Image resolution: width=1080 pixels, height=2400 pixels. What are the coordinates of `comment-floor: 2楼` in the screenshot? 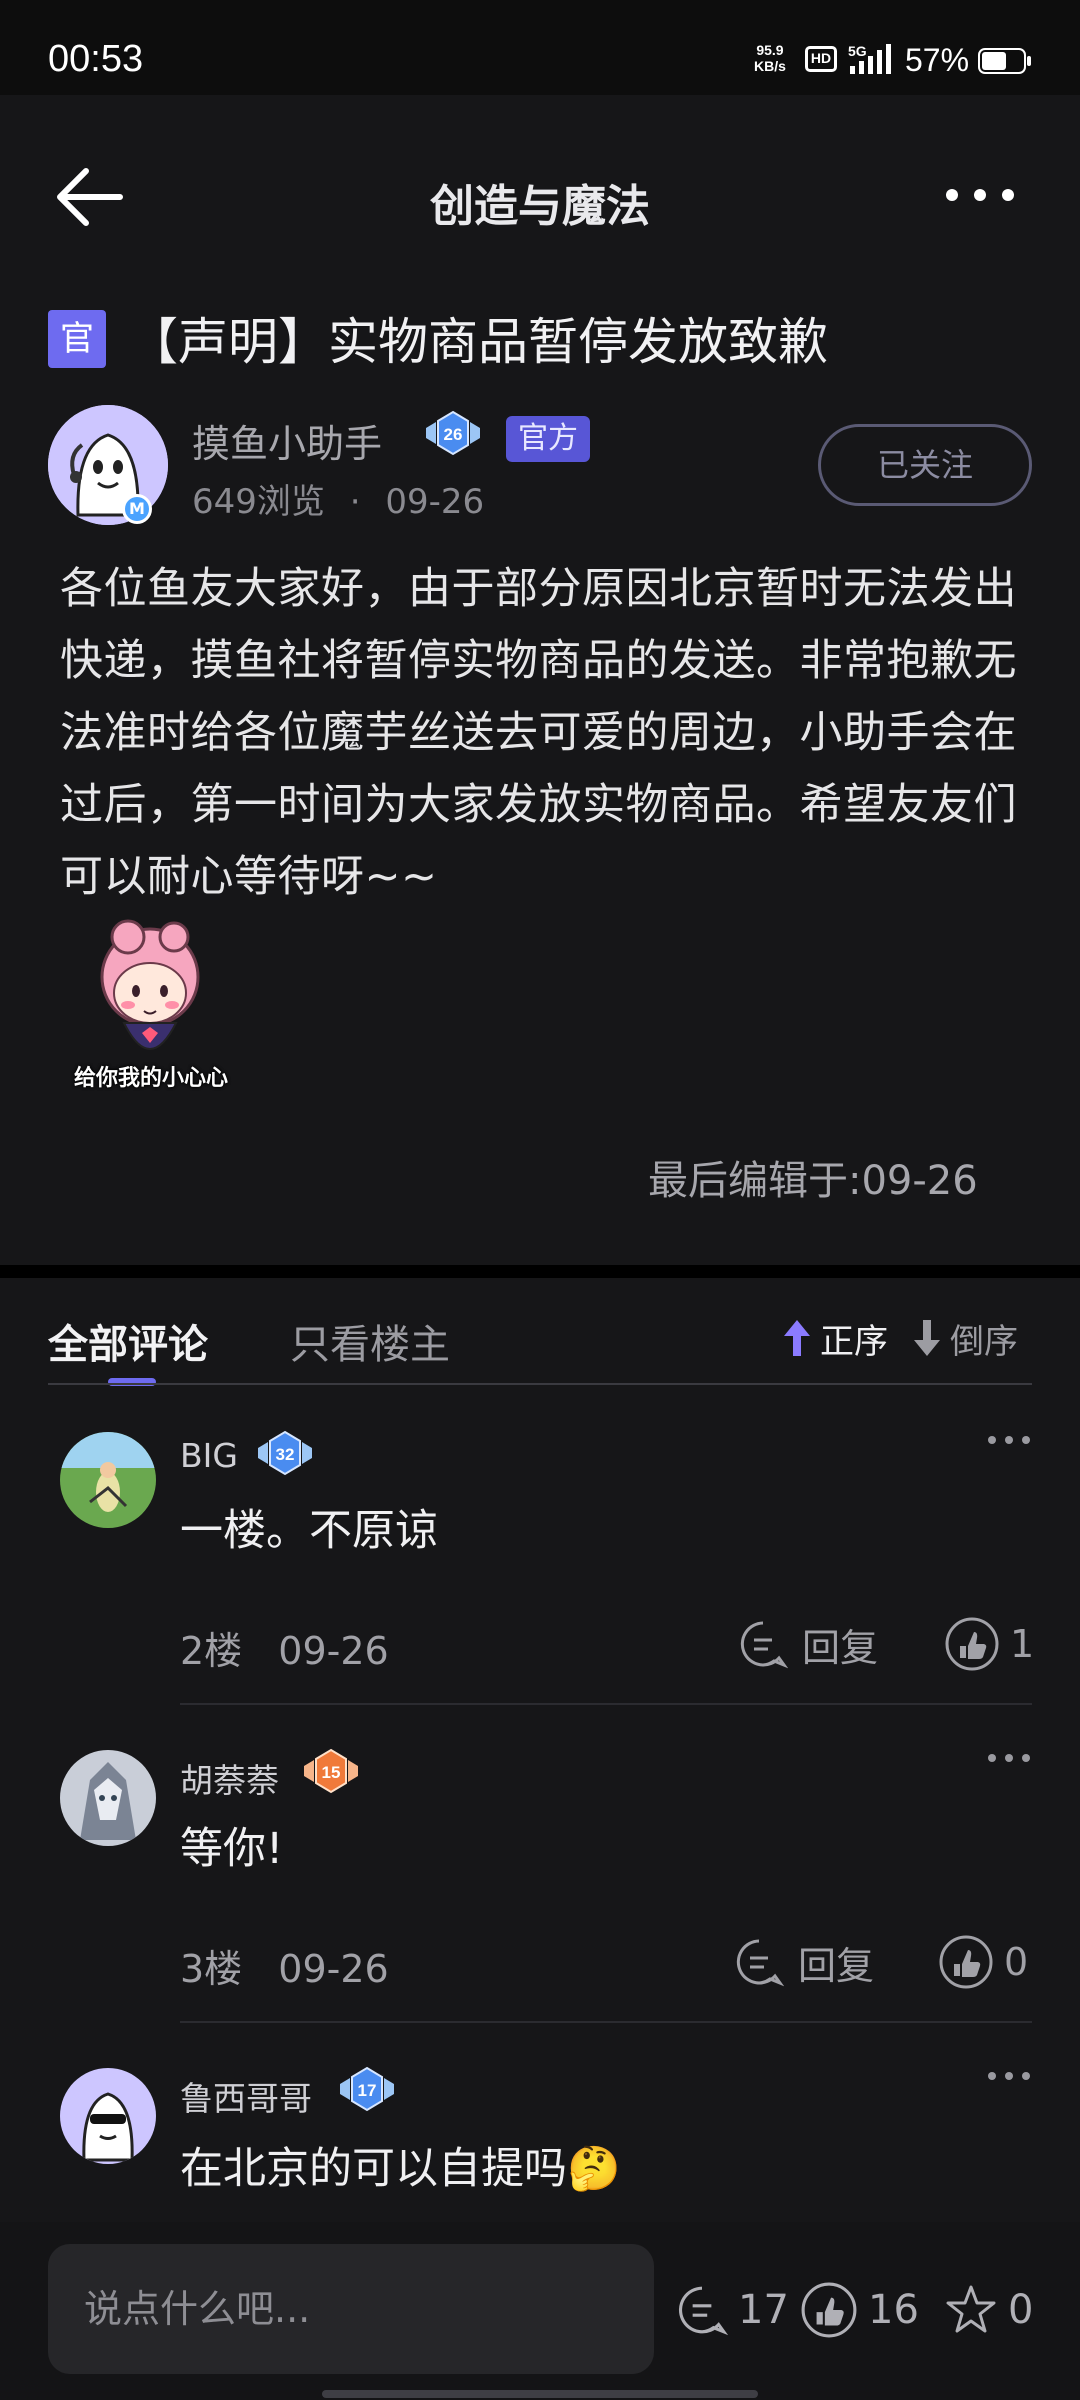 It's located at (211, 1651).